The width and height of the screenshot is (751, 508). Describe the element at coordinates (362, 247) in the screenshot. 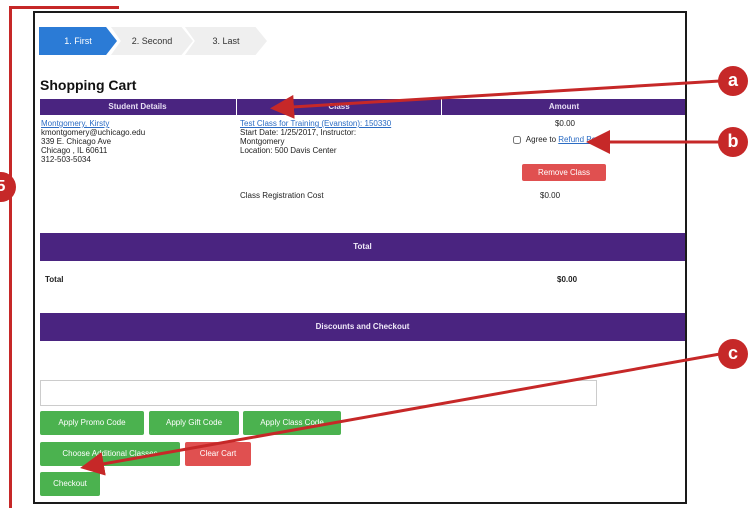

I see `total-bar: Total` at that location.